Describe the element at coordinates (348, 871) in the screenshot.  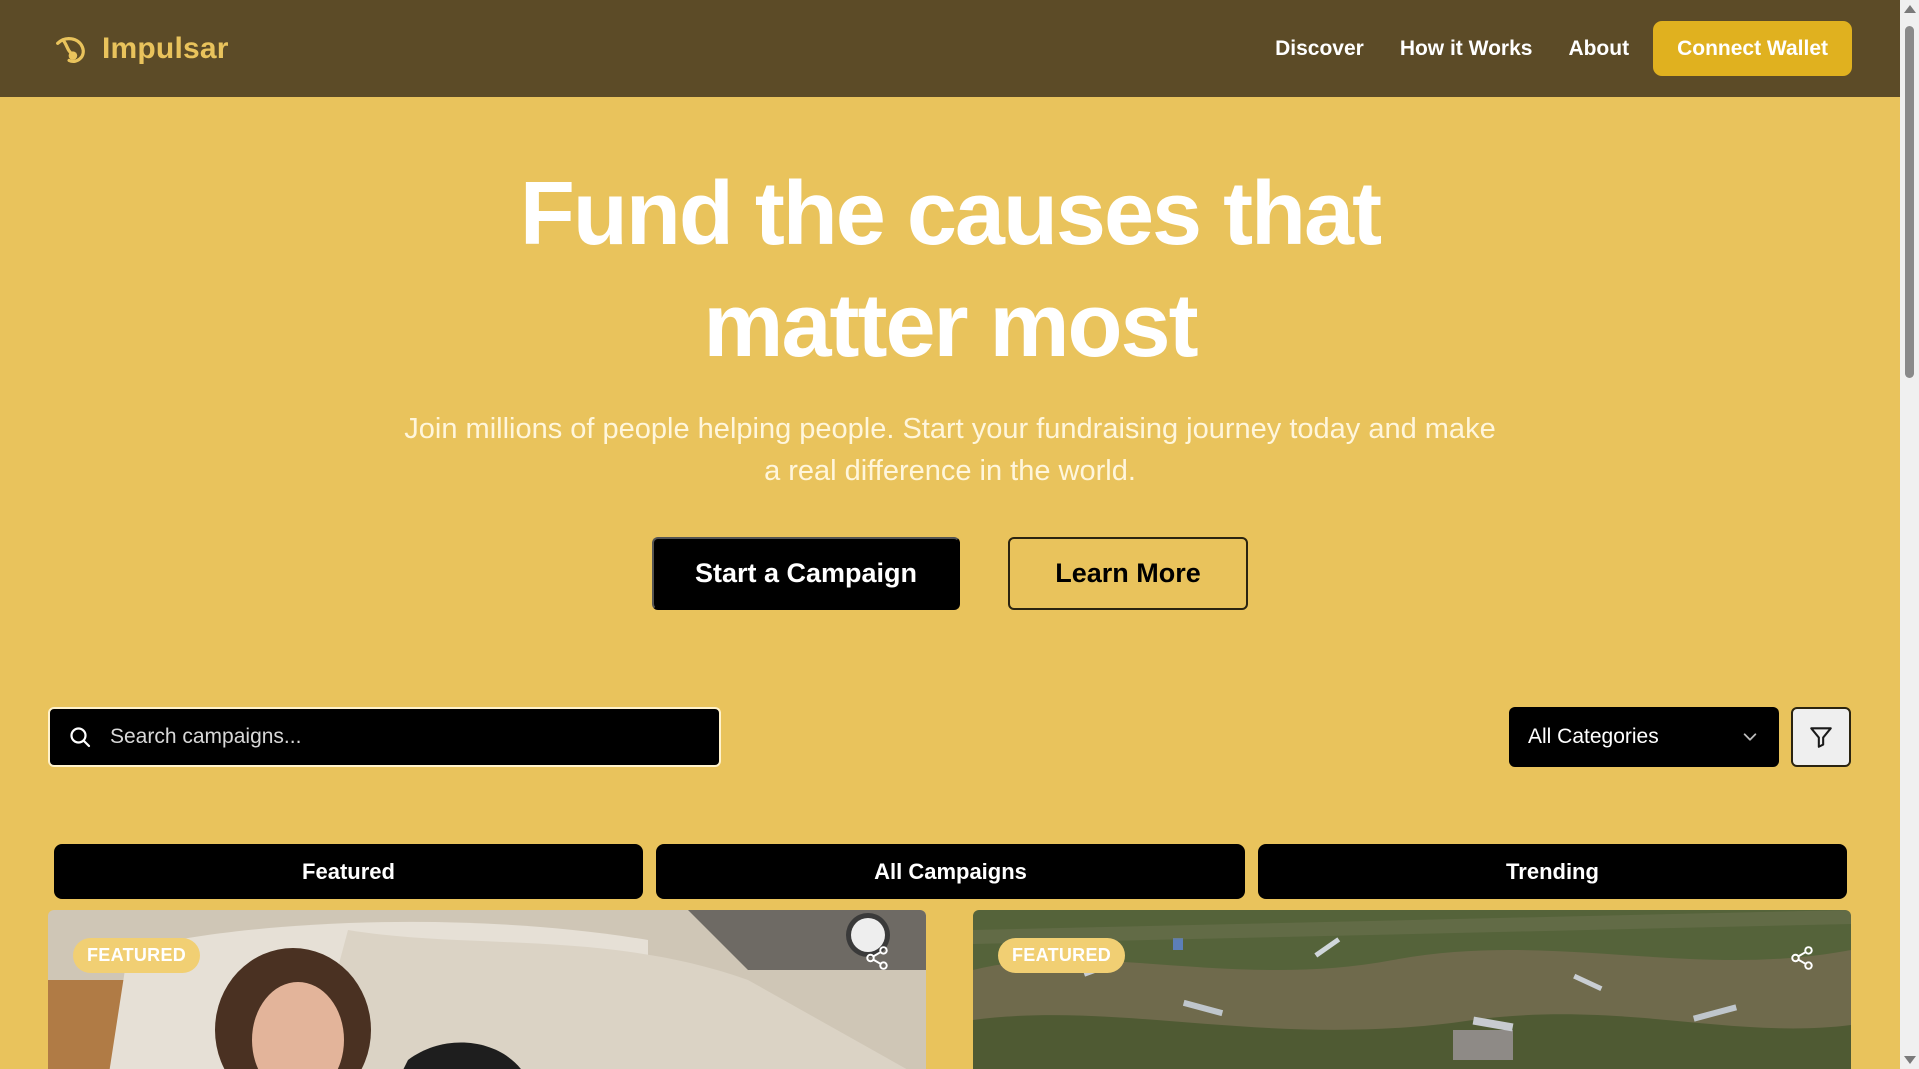
I see `tab-featured: Featured` at that location.